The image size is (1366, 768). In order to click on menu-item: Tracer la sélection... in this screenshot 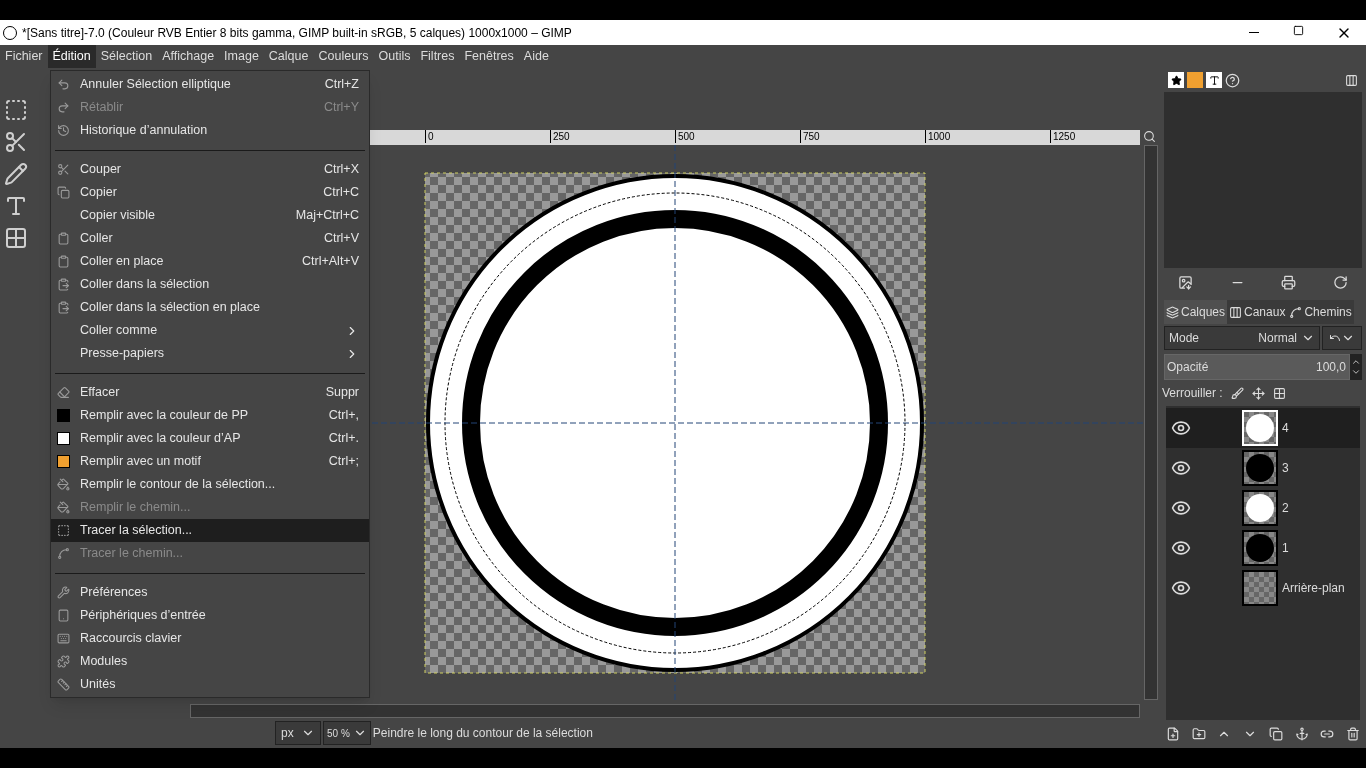, I will do `click(210, 530)`.